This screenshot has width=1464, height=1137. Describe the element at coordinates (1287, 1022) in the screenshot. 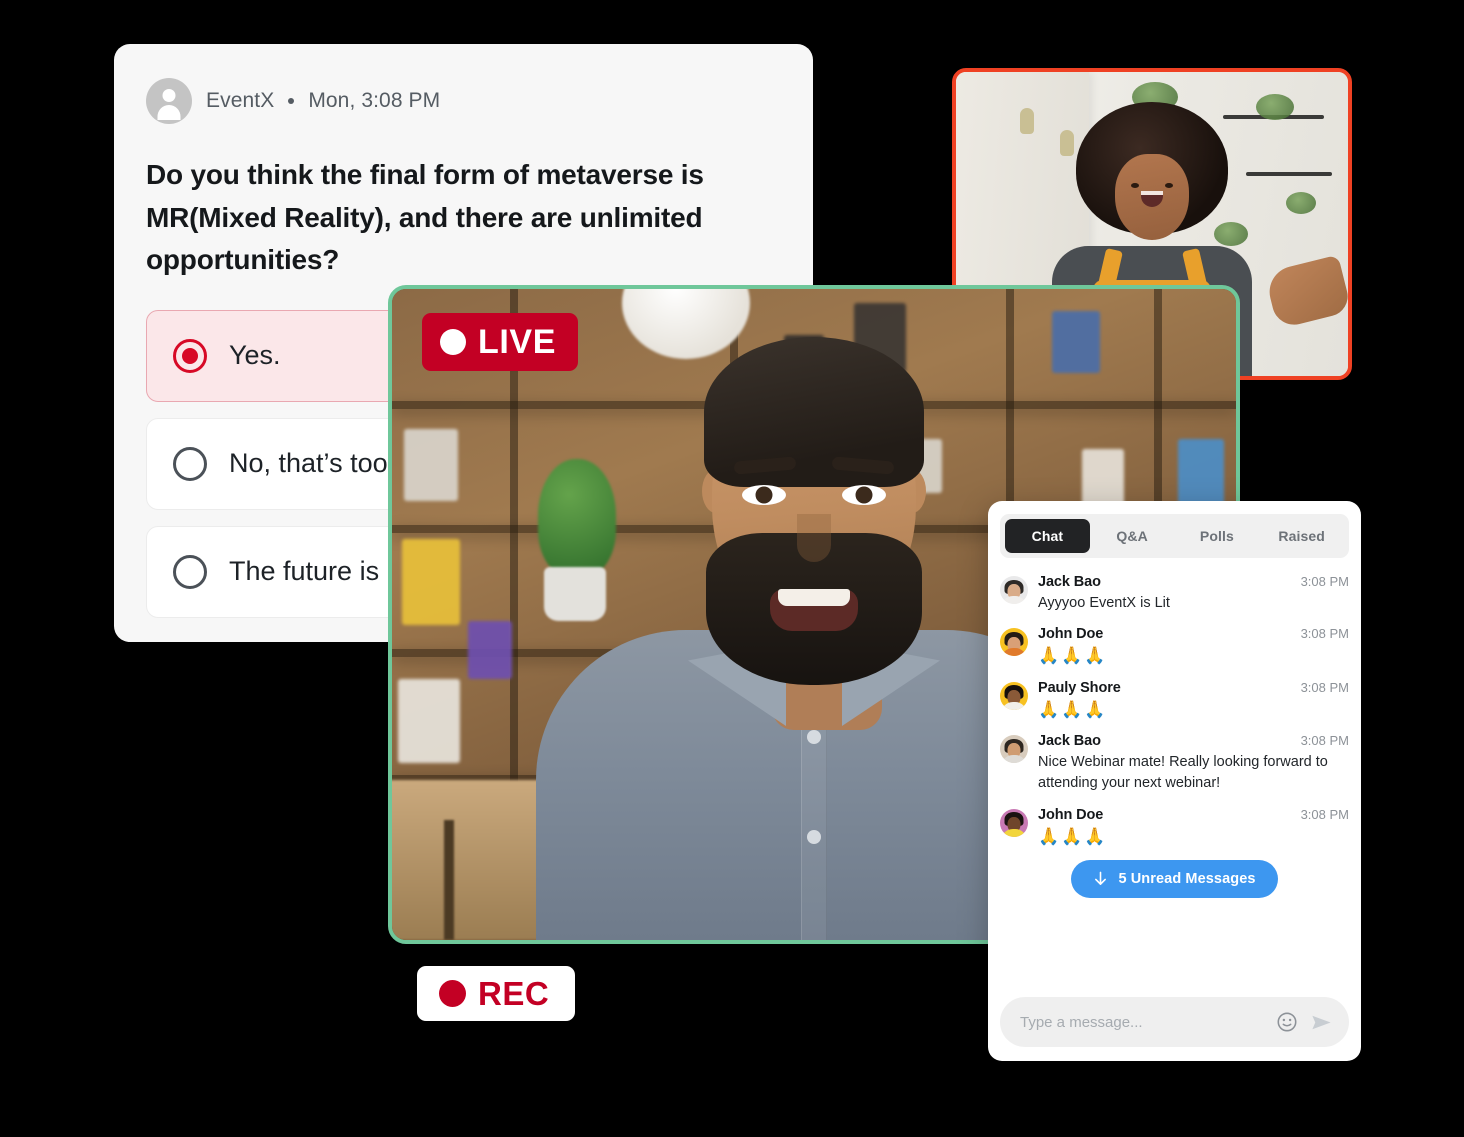

I see `emoji-icon` at that location.